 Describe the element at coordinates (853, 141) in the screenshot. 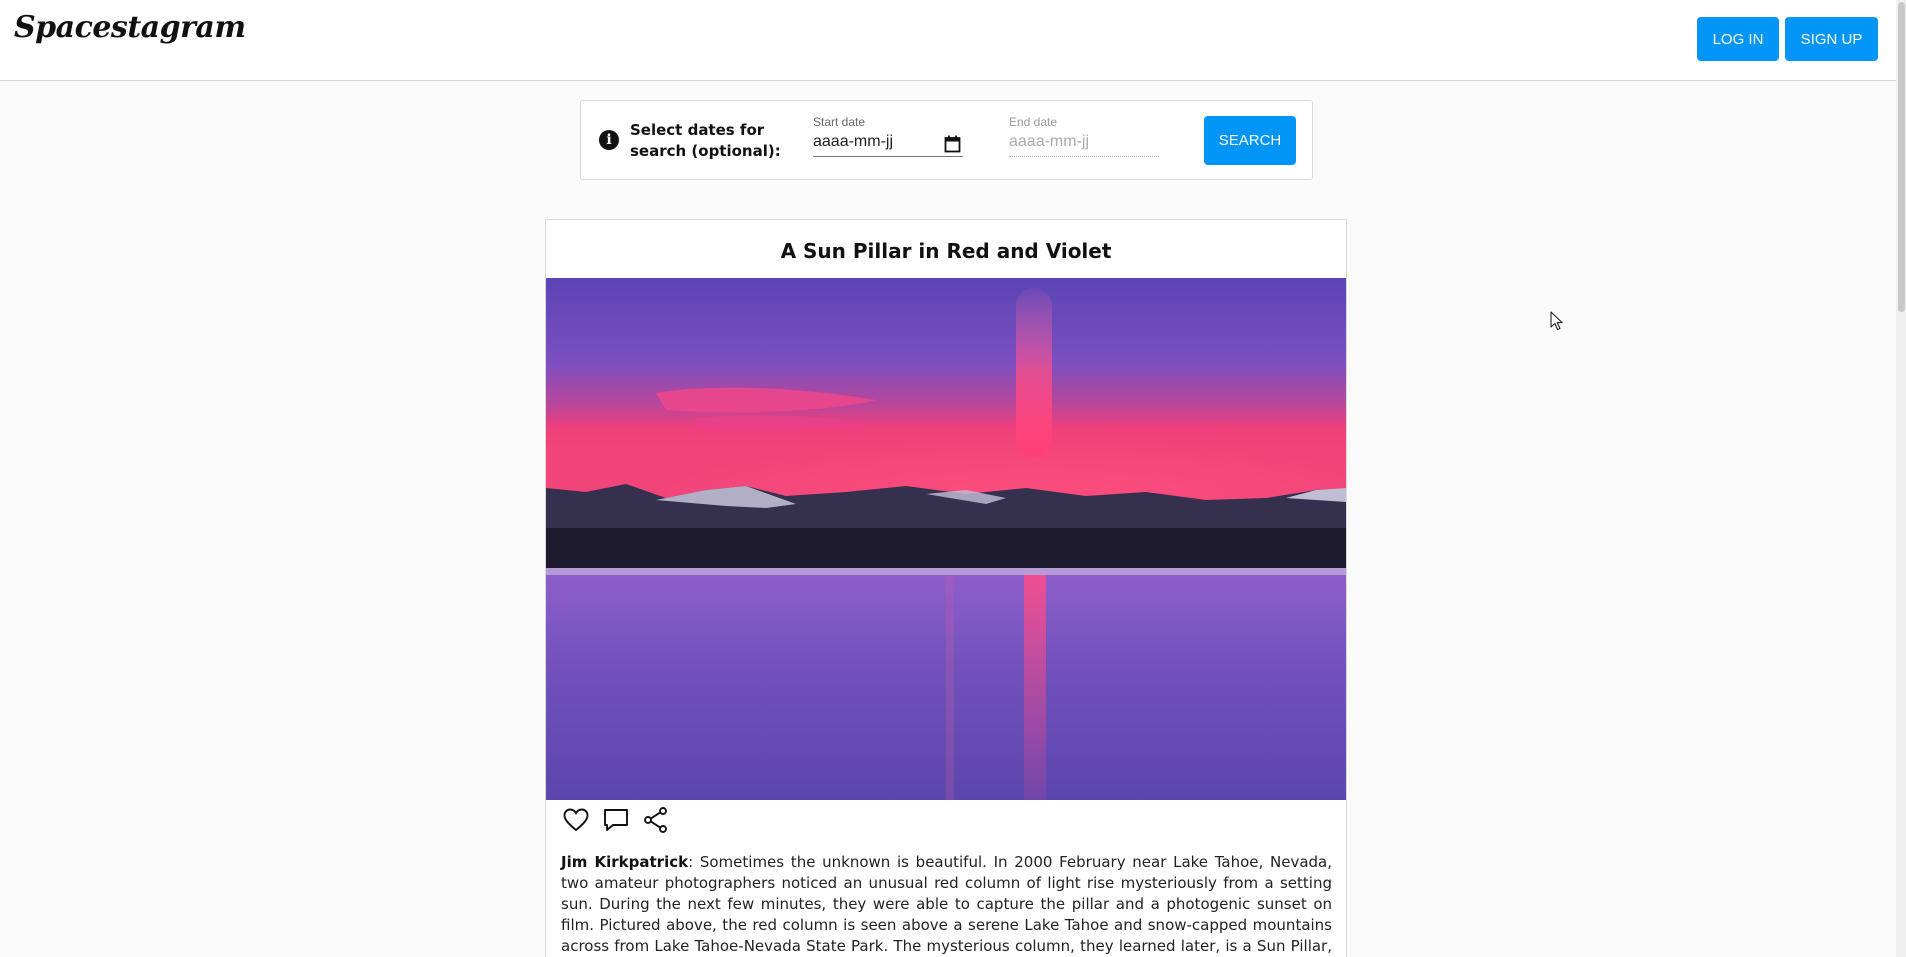

I see `start-date-placeholder: aaaa-mm-jj` at that location.